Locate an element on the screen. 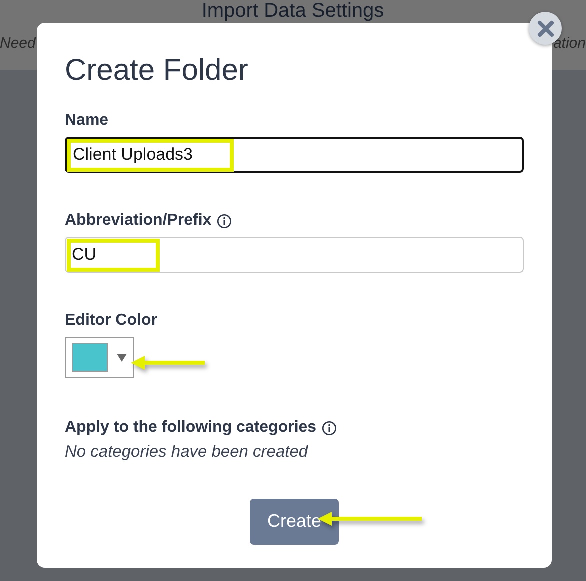 The height and width of the screenshot is (581, 586). text-field: CU is located at coordinates (294, 255).